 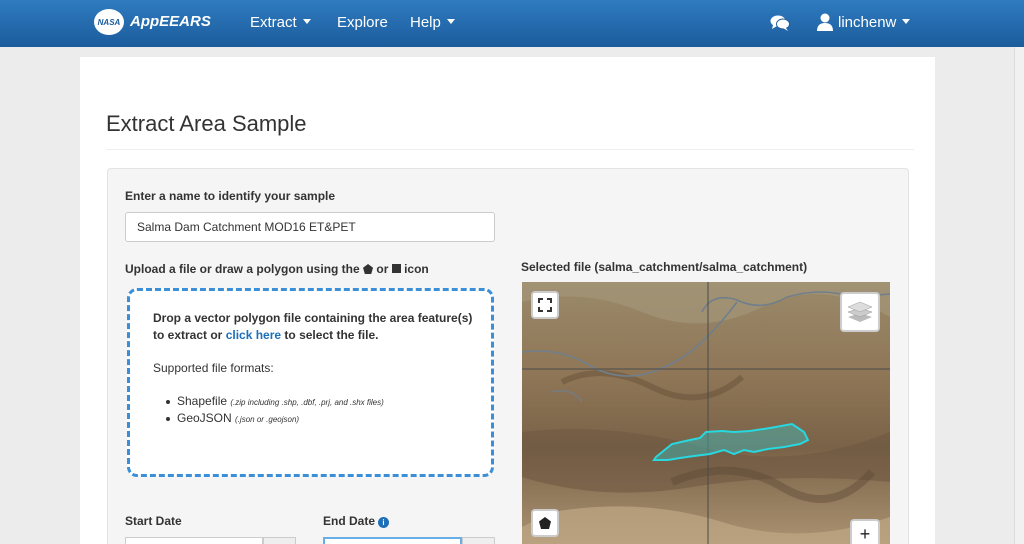 I want to click on brand-name: AppEEARS, so click(x=170, y=21).